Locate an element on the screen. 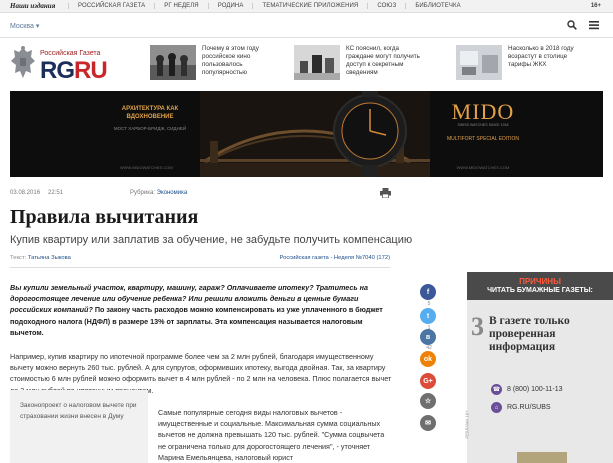 Image resolution: width=613 pixels, height=463 pixels. rubric-link: Экономика is located at coordinates (172, 193).